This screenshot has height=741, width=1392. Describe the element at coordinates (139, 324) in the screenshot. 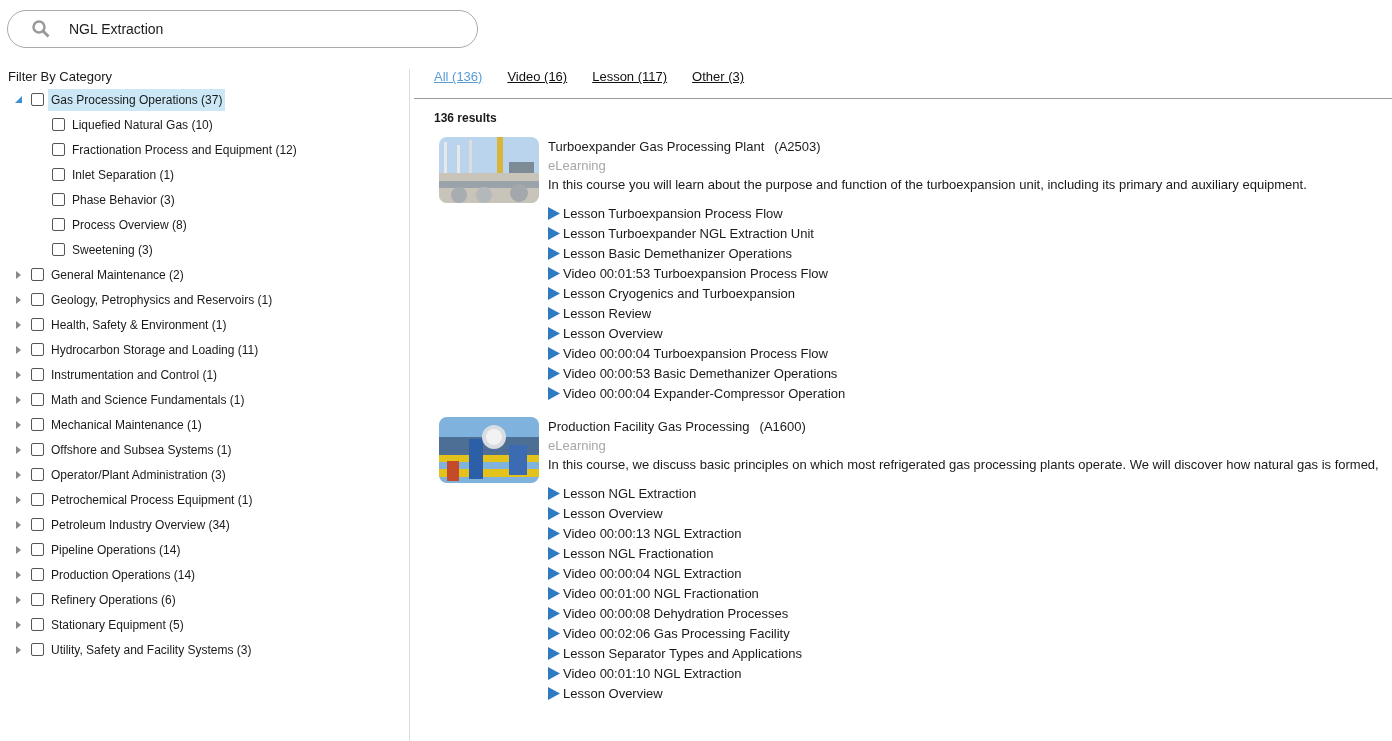

I see `category-item: Health, Safety & Environment (1)` at that location.